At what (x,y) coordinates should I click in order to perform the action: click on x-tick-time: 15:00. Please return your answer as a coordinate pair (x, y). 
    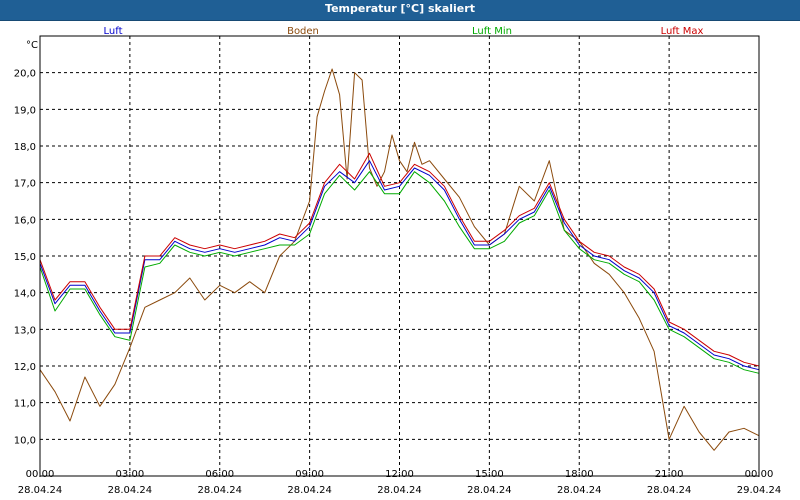
    Looking at the image, I should click on (489, 474).